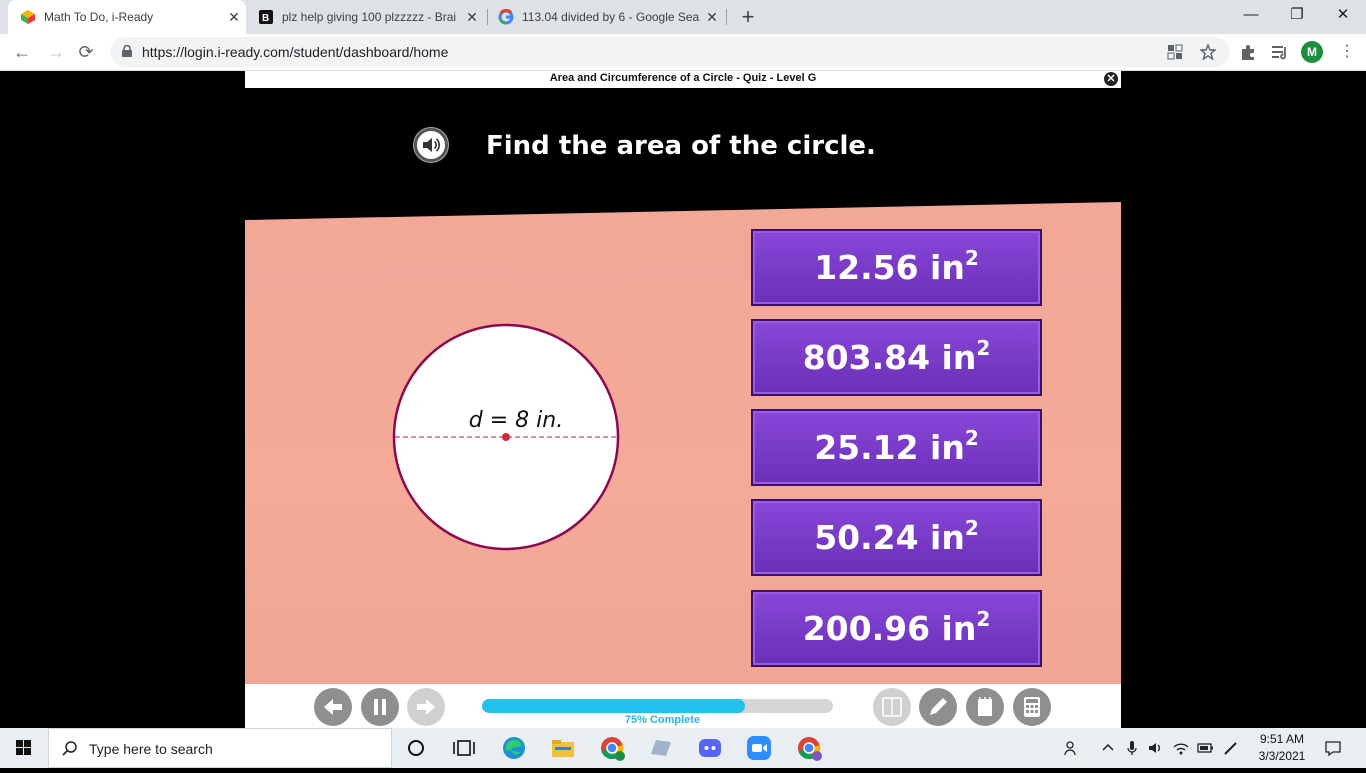 The width and height of the screenshot is (1366, 773). What do you see at coordinates (69, 748) in the screenshot?
I see `search-icon` at bounding box center [69, 748].